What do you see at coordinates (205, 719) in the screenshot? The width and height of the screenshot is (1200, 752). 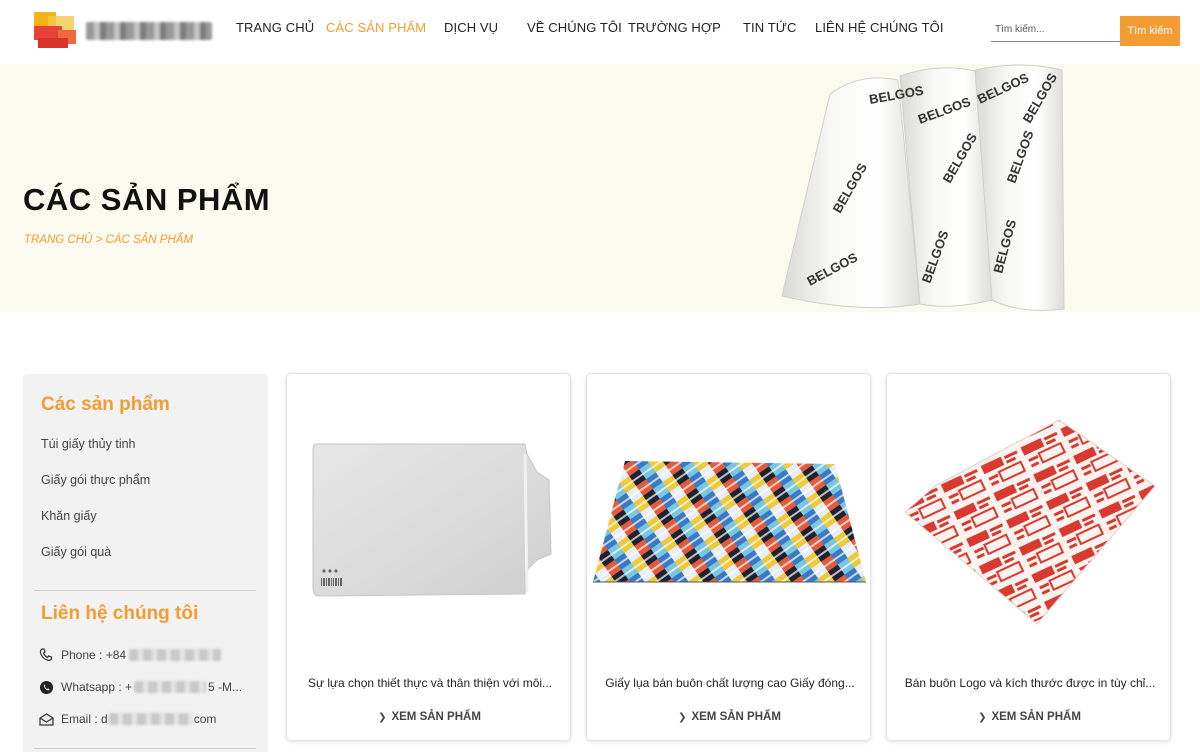 I see `contact-email-suffix: com` at bounding box center [205, 719].